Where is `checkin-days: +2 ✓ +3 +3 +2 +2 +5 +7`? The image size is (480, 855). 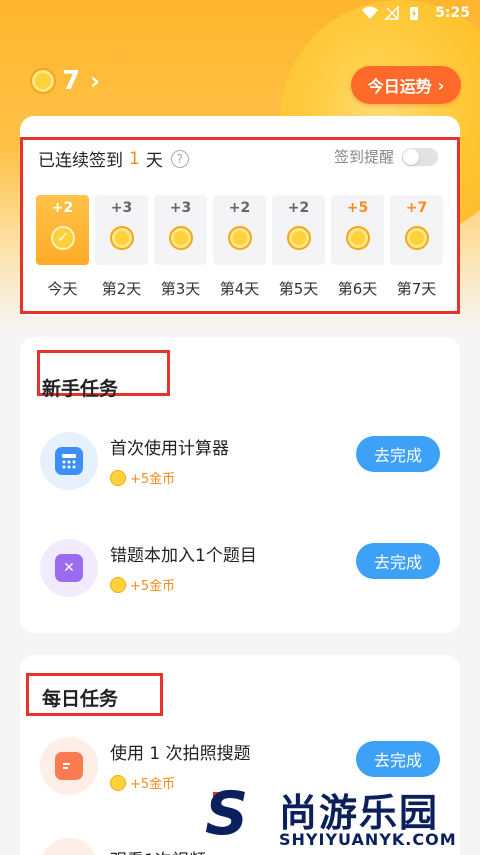 checkin-days: +2 ✓ +3 +3 +2 +2 +5 +7 is located at coordinates (239, 230).